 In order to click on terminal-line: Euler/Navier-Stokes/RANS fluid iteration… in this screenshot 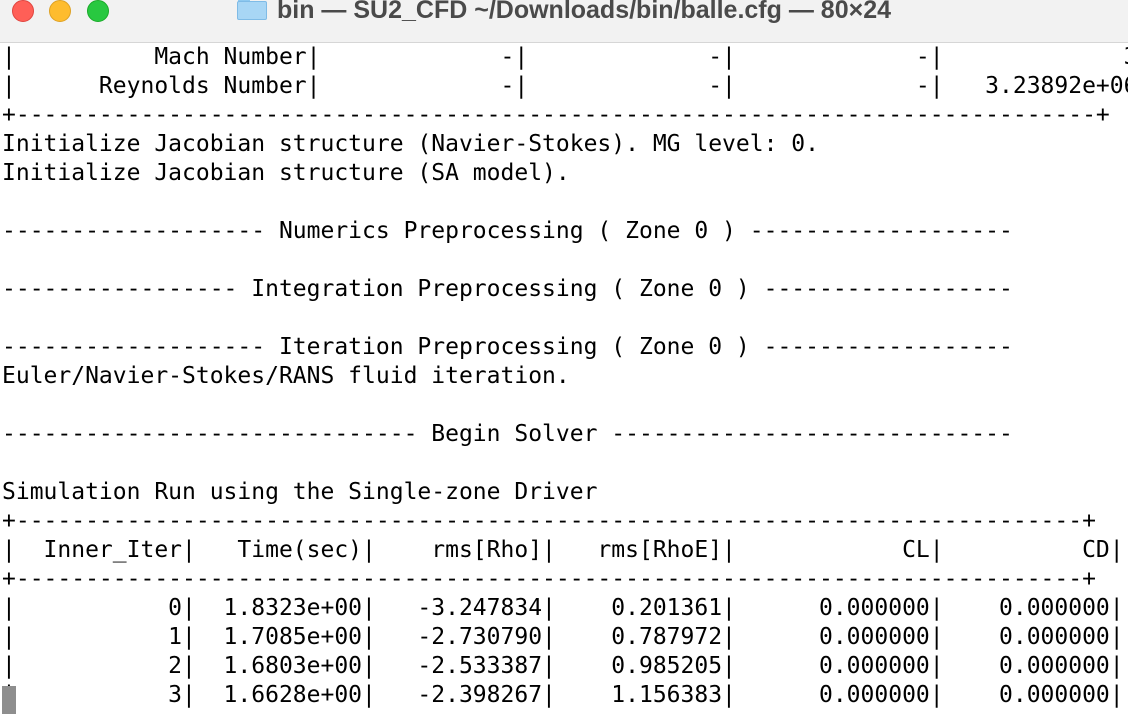, I will do `click(286, 376)`.